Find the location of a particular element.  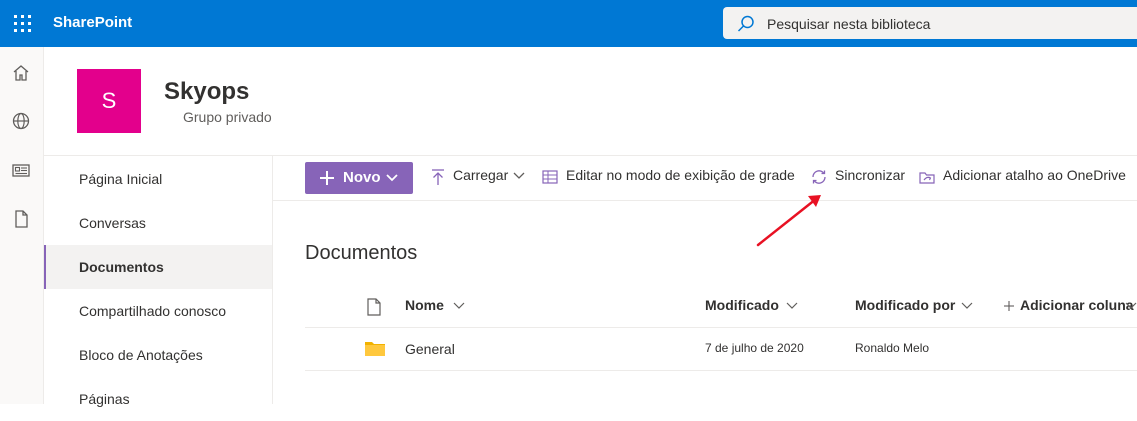

new-button: Novo is located at coordinates (359, 178).